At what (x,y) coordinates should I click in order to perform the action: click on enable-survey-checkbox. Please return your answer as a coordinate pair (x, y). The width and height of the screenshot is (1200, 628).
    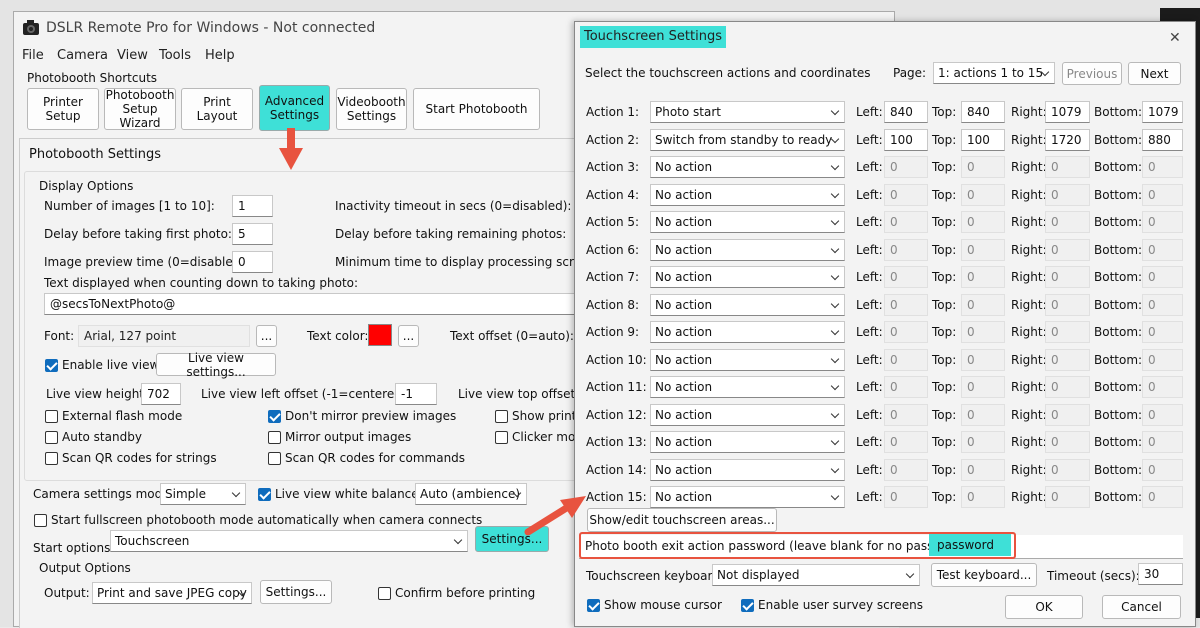
    Looking at the image, I should click on (747, 605).